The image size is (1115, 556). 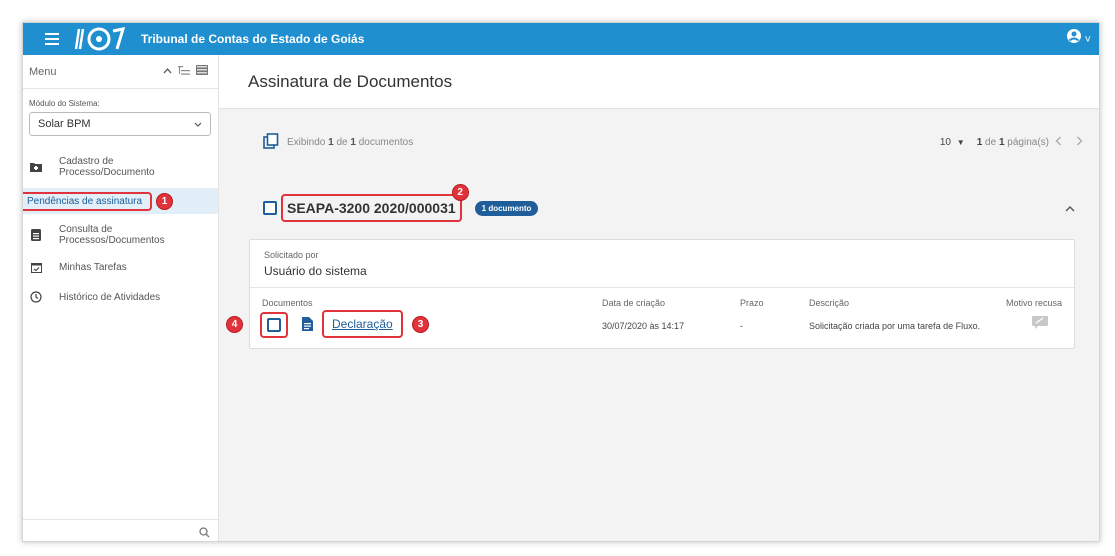 What do you see at coordinates (741, 326) in the screenshot?
I see `cell-prazo: -` at bounding box center [741, 326].